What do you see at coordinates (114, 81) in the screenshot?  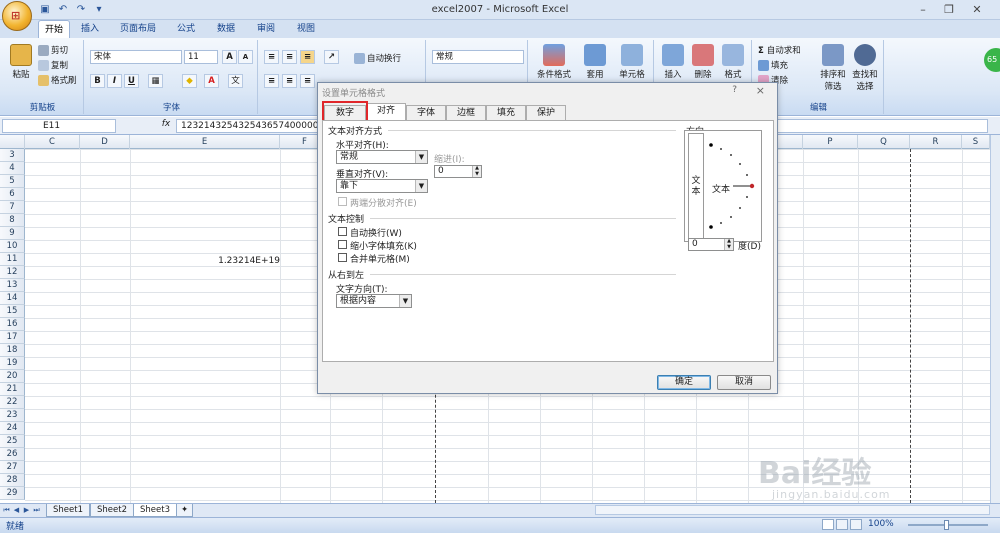 I see `italic-button: I` at bounding box center [114, 81].